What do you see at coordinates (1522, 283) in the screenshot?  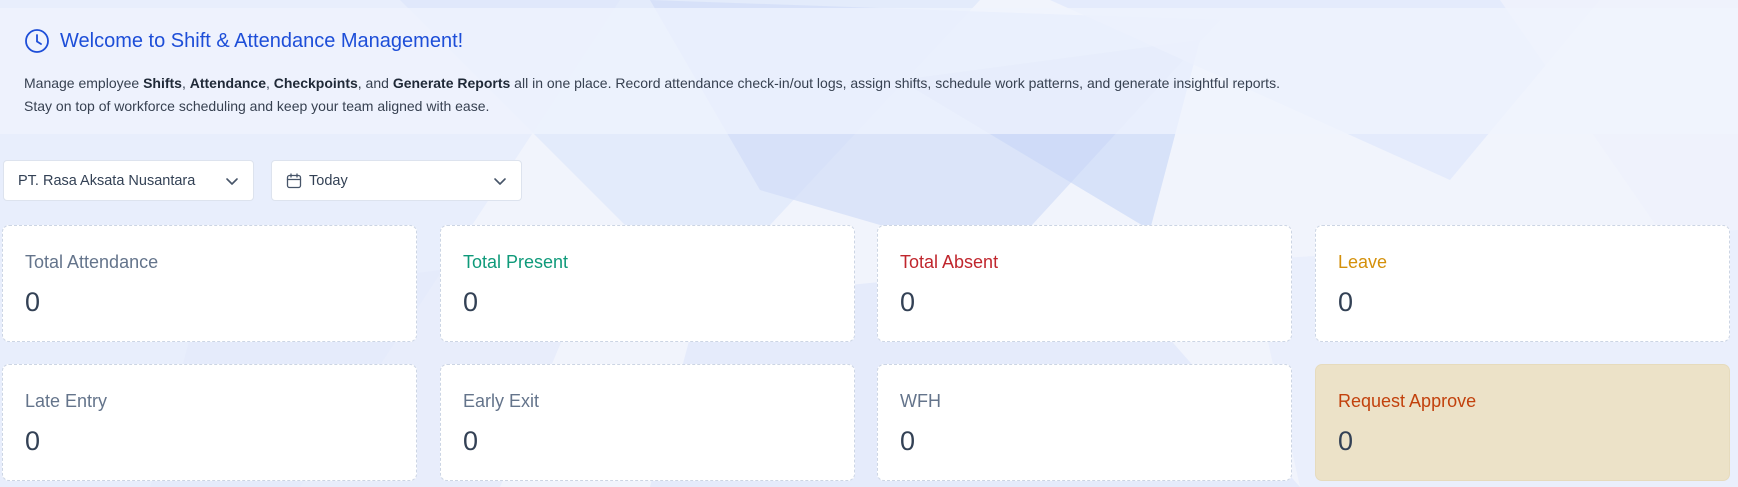 I see `stat-card-leave: Leave 0` at bounding box center [1522, 283].